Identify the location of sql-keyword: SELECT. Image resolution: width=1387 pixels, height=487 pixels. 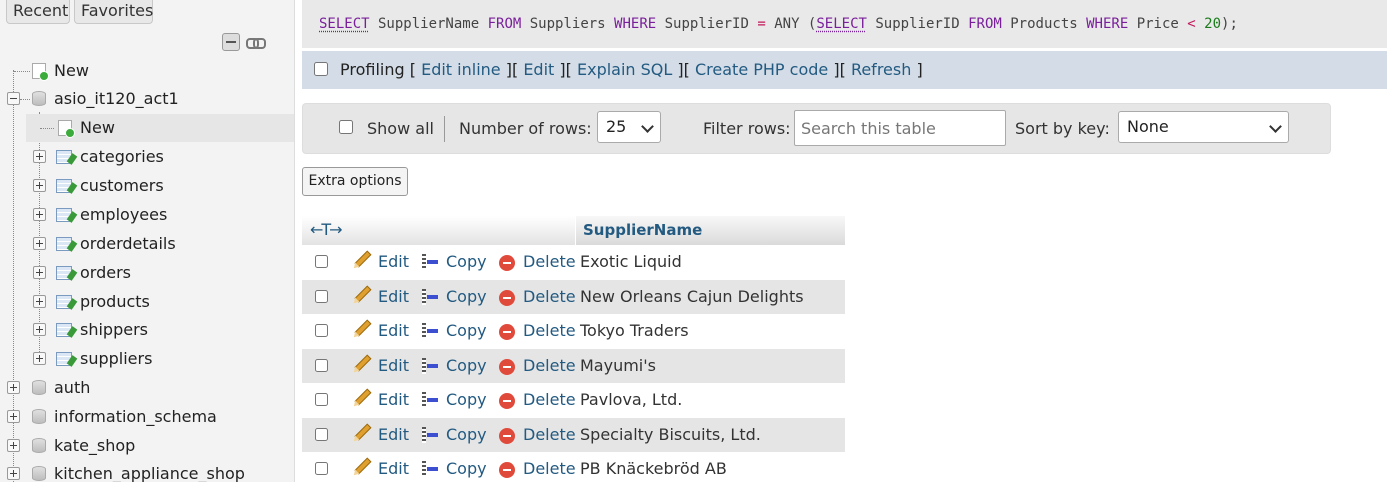
(344, 24).